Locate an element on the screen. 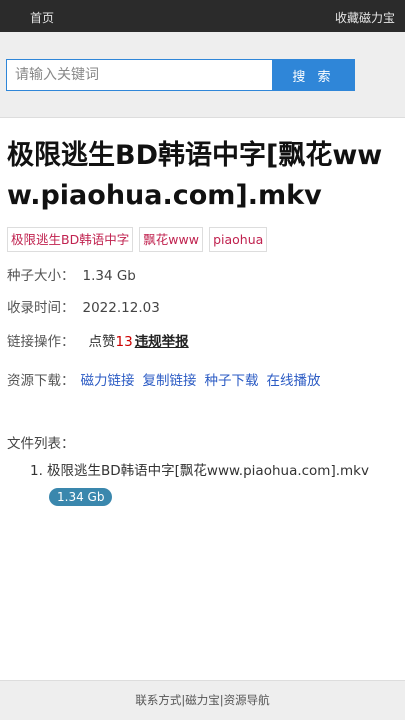 This screenshot has height=720, width=405. file-number: 1. is located at coordinates (36, 471).